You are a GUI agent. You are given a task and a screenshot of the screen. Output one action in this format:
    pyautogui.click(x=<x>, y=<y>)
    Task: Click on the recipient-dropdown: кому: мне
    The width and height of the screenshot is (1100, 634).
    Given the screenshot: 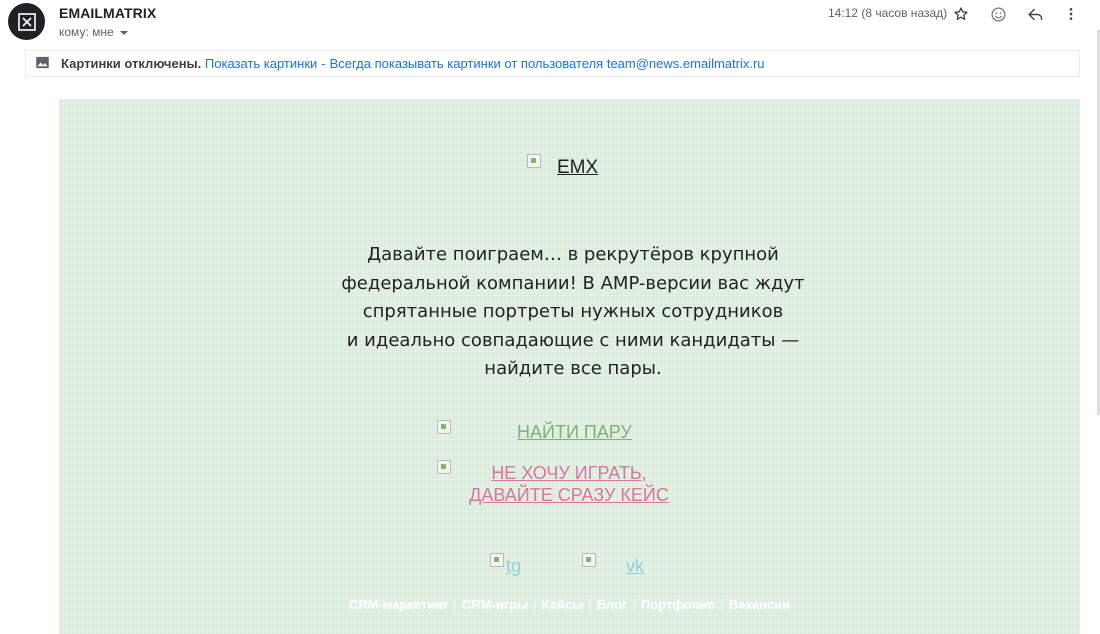 What is the action you would take?
    pyautogui.click(x=93, y=32)
    